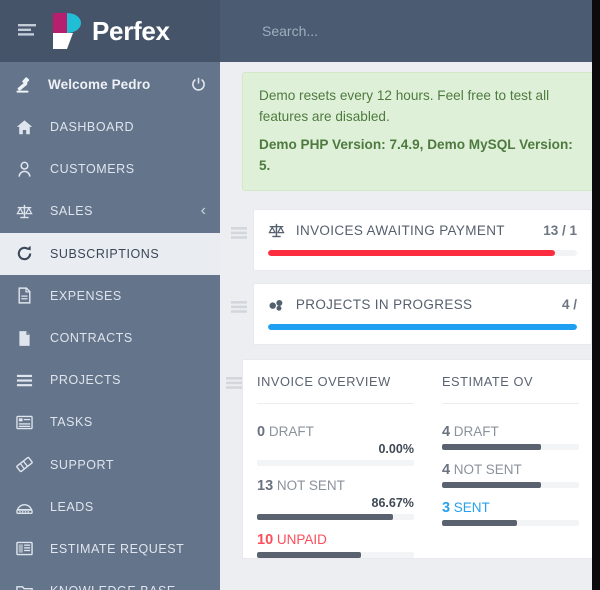 The width and height of the screenshot is (600, 590). Describe the element at coordinates (67, 31) in the screenshot. I see `perfex-logo-icon` at that location.